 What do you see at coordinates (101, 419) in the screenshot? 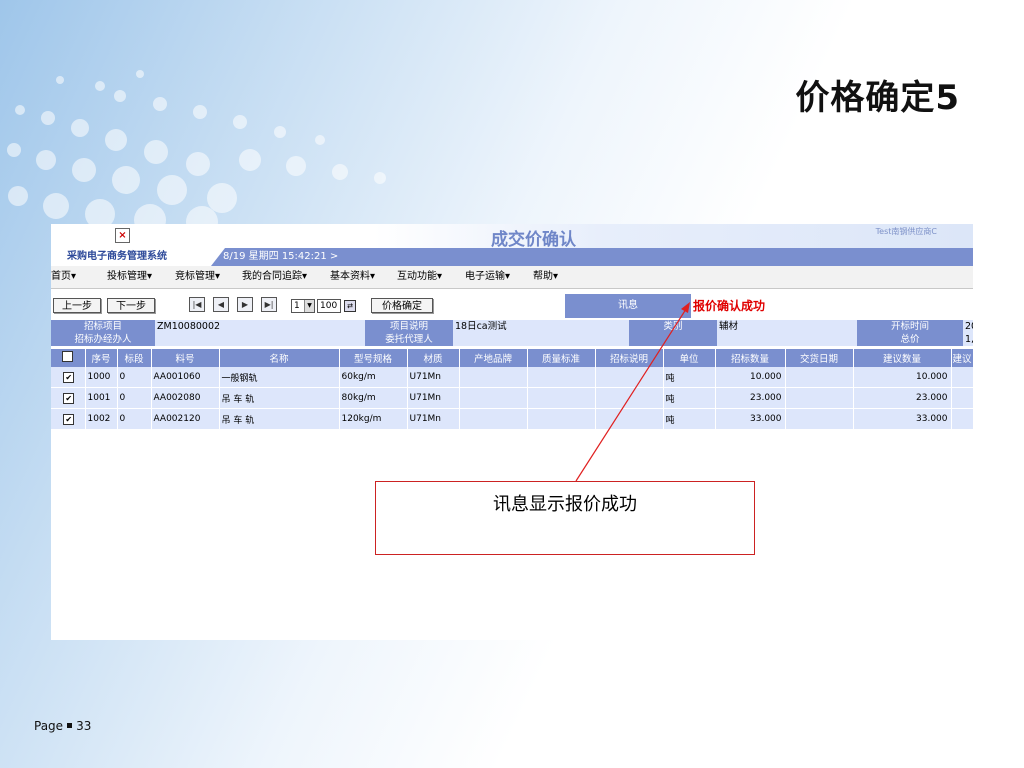
I see `cell-seq: 1002` at bounding box center [101, 419].